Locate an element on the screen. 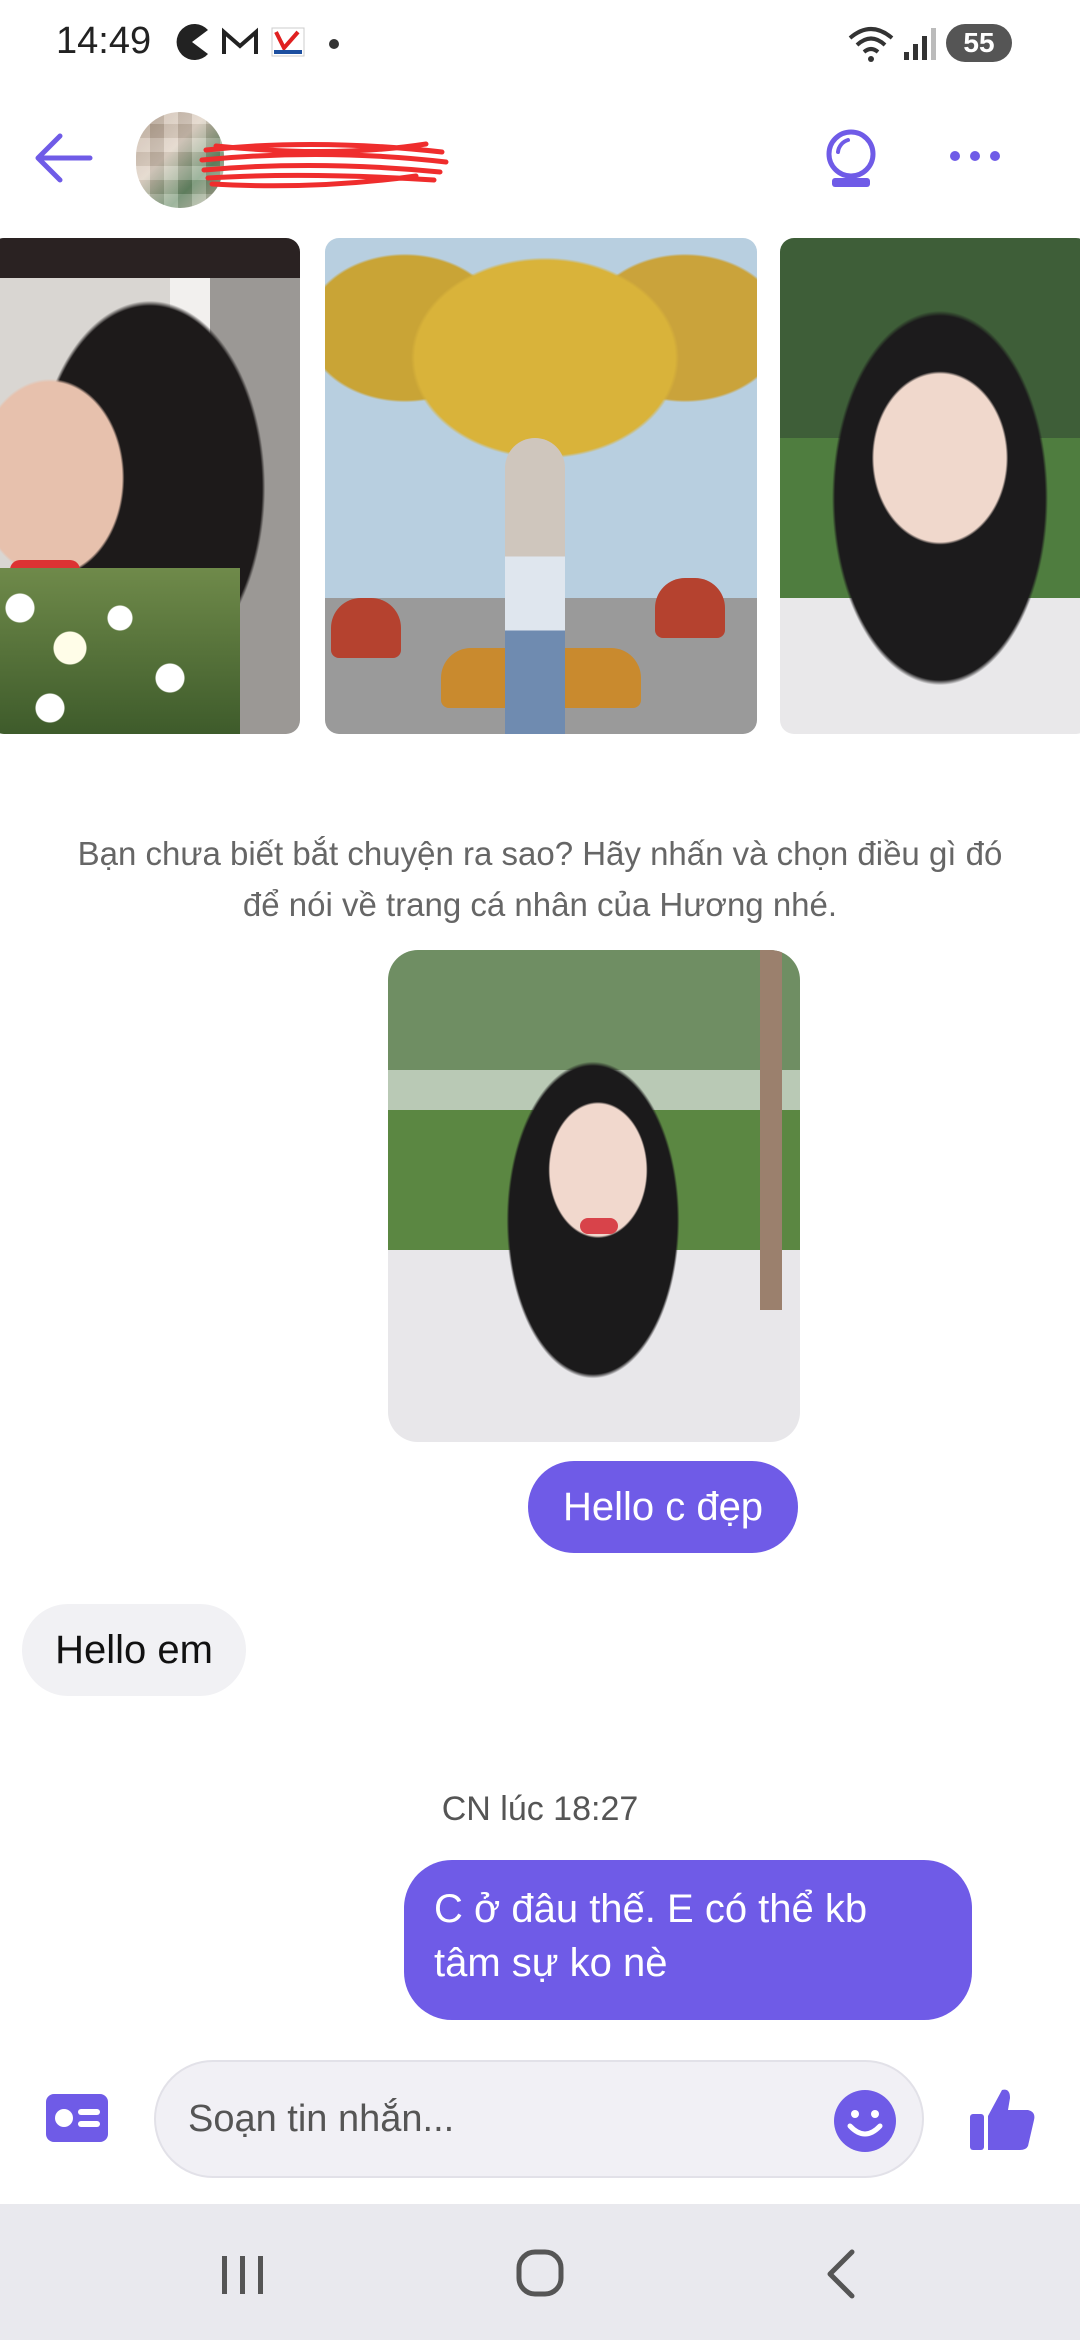 The width and height of the screenshot is (1080, 2340). sent-photo-message is located at coordinates (594, 1196).